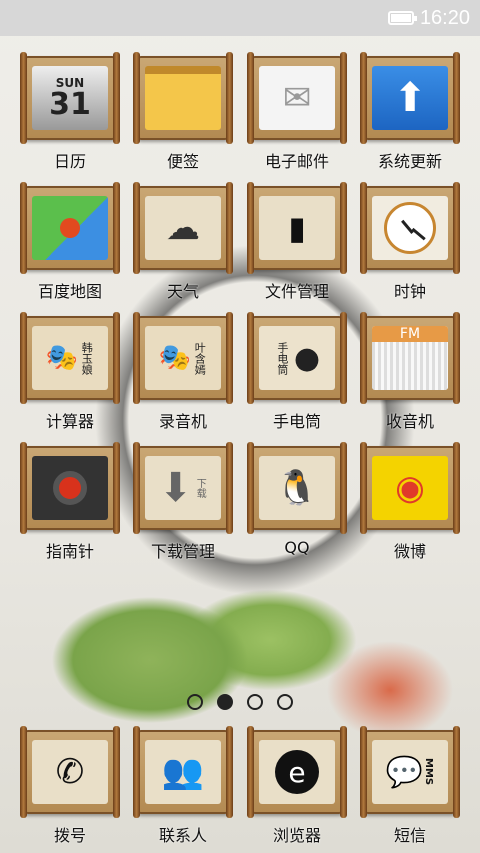 Image resolution: width=480 pixels, height=853 pixels. I want to click on app-frame: ✆, so click(70, 772).